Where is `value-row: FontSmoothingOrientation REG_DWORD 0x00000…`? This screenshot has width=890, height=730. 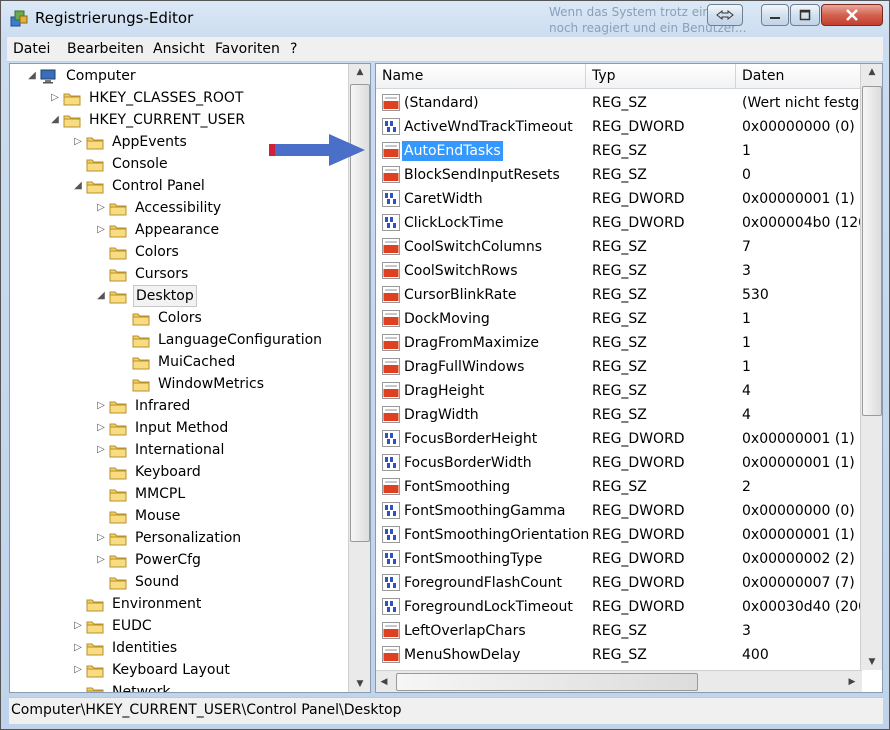
value-row: FontSmoothingOrientation REG_DWORD 0x00000… is located at coordinates (619, 535).